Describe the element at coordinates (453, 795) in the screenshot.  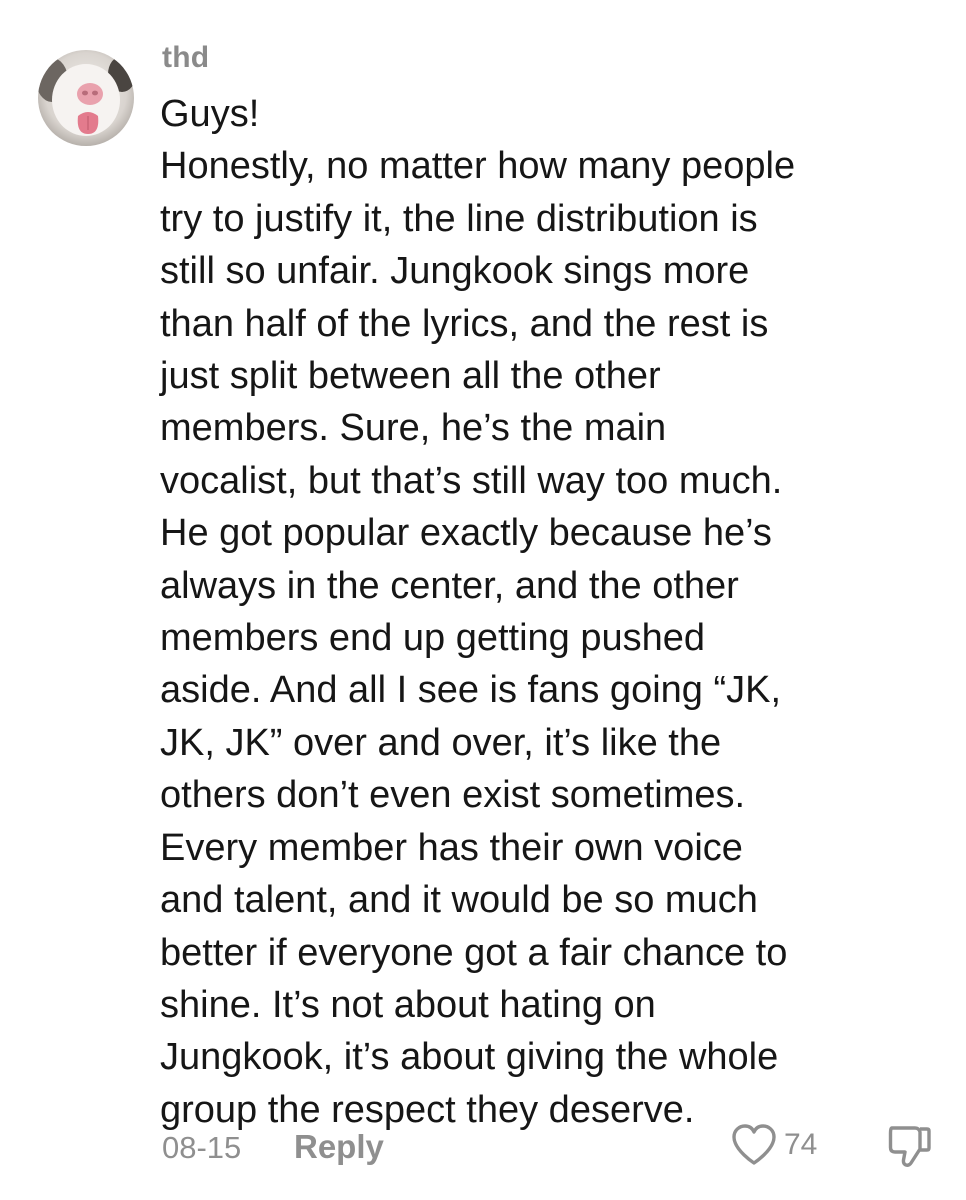
I see `comment-line: others don’t even exist sometimes.` at that location.